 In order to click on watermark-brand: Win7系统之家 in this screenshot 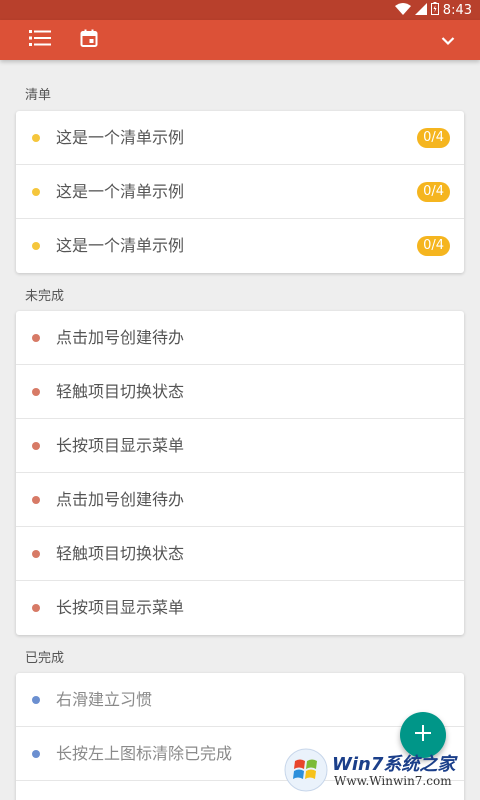, I will do `click(394, 764)`.